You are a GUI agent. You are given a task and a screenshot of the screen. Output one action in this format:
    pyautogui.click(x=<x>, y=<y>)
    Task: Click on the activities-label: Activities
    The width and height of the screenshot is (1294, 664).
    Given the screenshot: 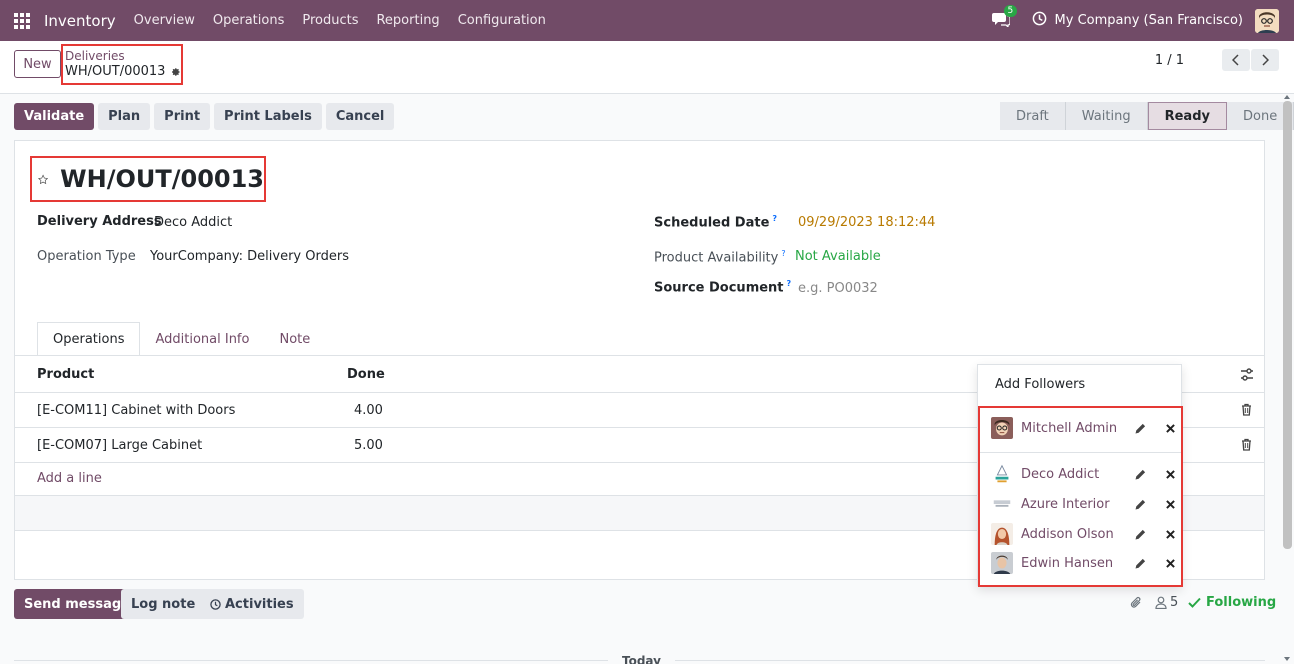 What is the action you would take?
    pyautogui.click(x=259, y=604)
    